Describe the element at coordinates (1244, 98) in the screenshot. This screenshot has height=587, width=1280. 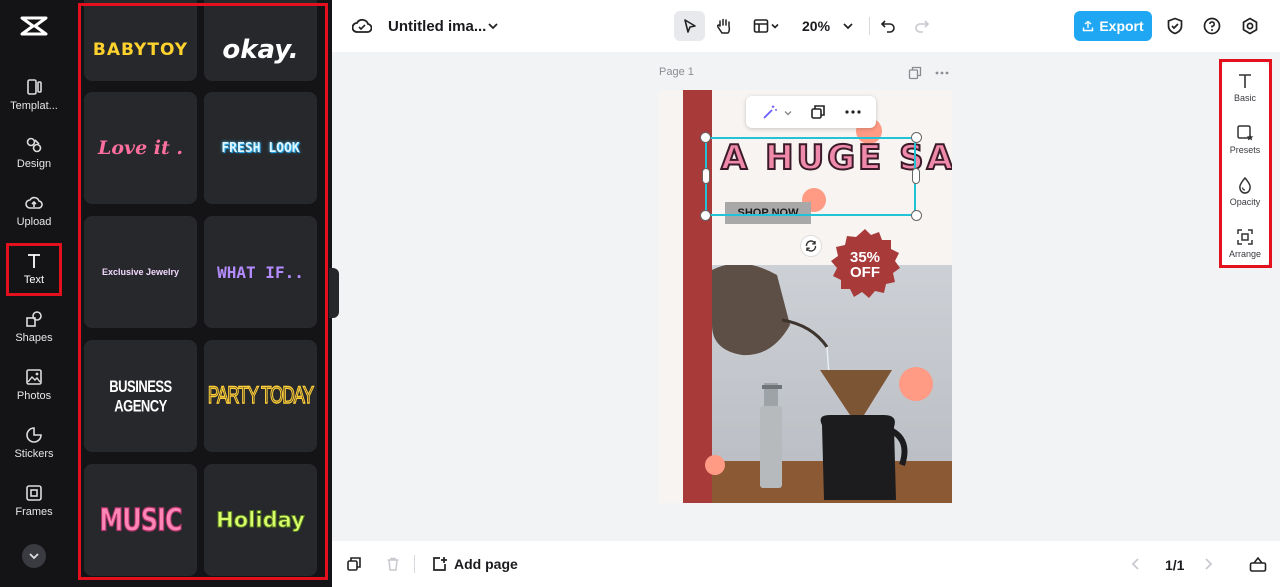
I see `prop-label: Basic` at that location.